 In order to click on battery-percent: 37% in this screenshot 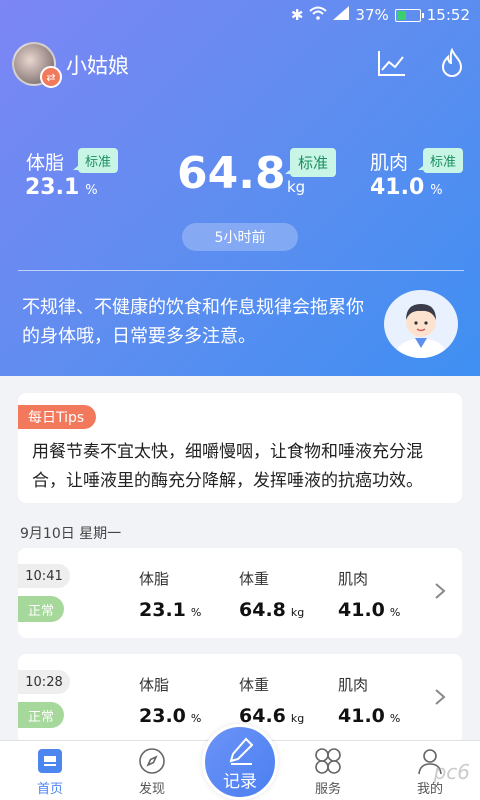, I will do `click(372, 15)`.